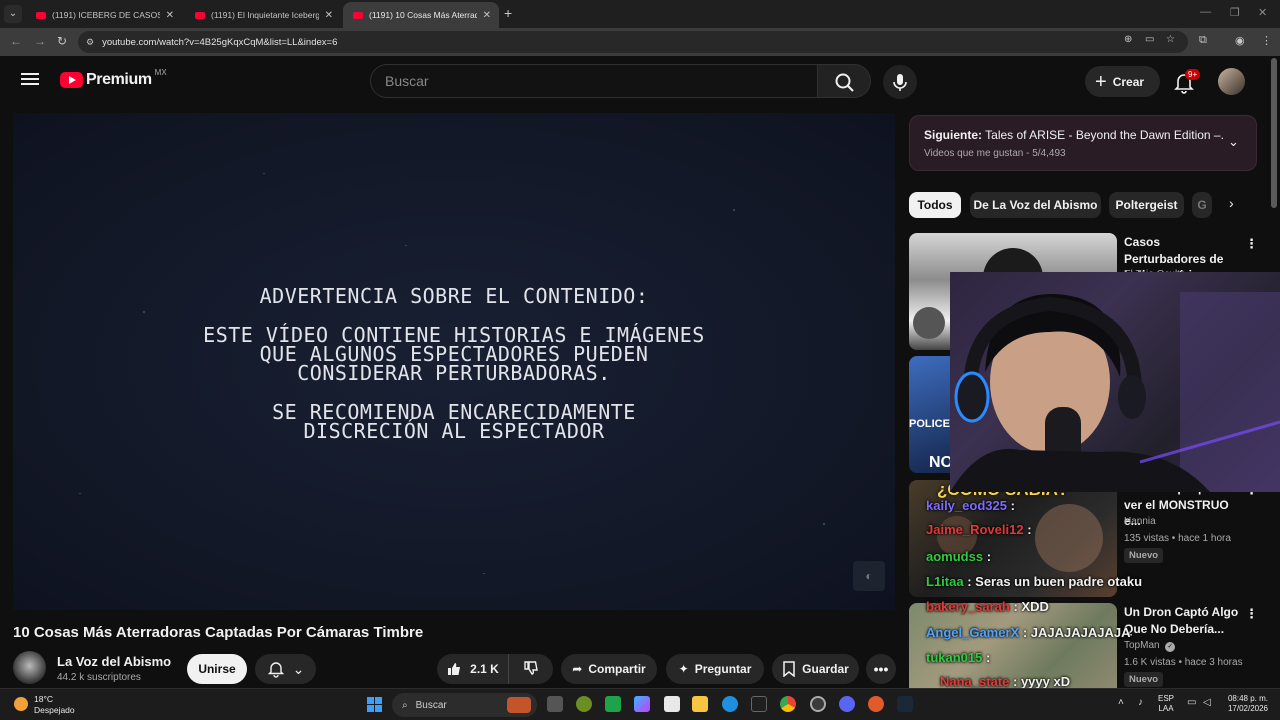 The height and width of the screenshot is (720, 1280). I want to click on browser-menu-icon: ⋮, so click(1266, 40).